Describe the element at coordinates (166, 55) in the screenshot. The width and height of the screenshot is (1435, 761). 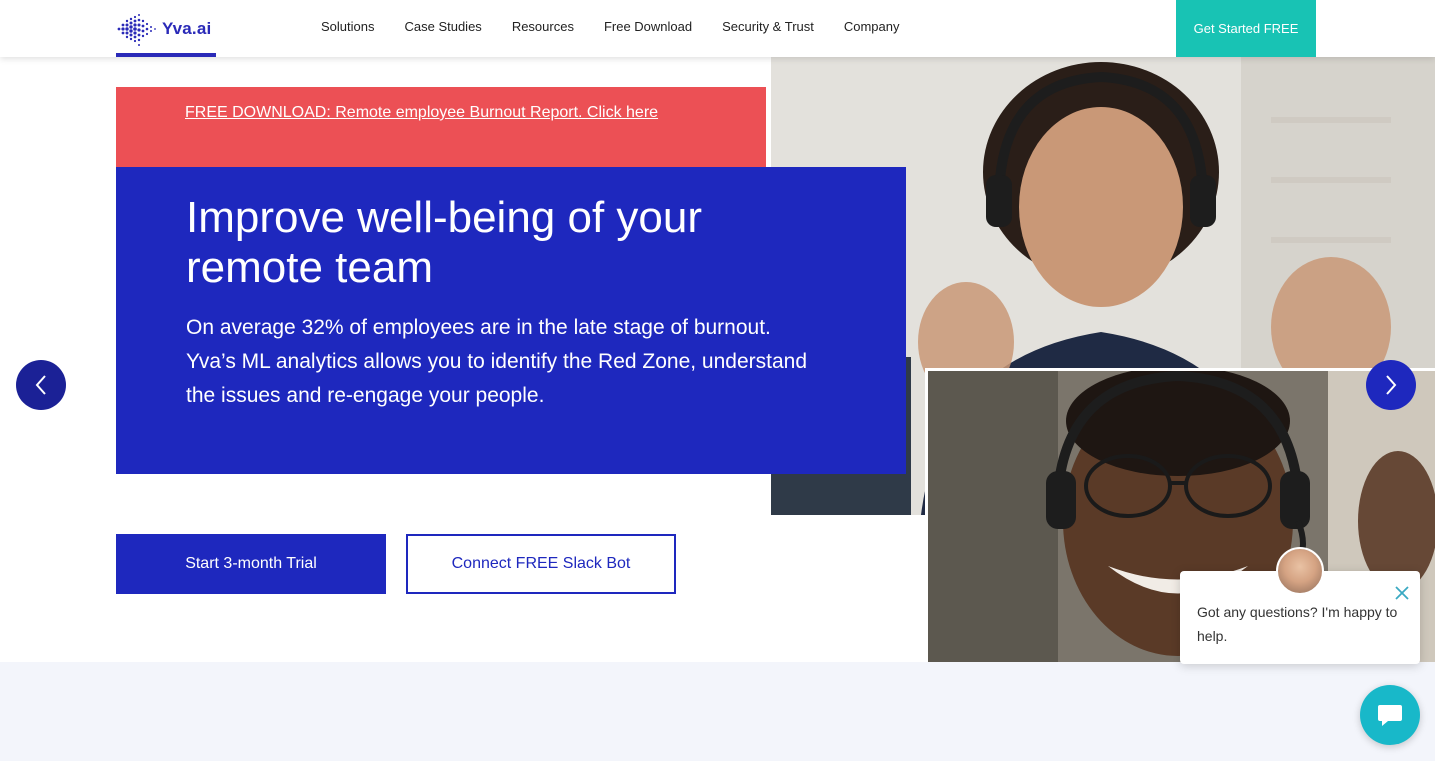
I see `active-indicator` at that location.